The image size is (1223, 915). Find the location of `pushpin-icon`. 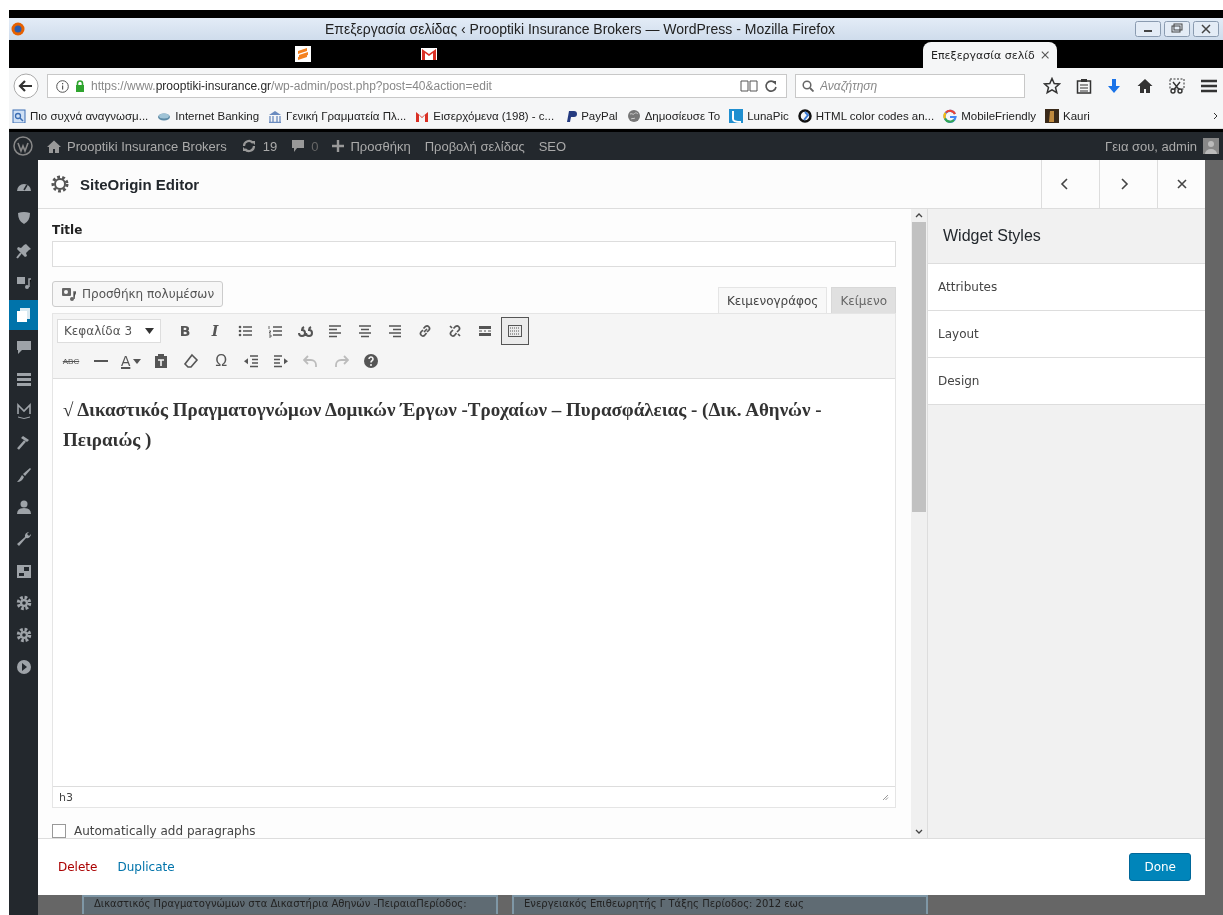

pushpin-icon is located at coordinates (23, 251).